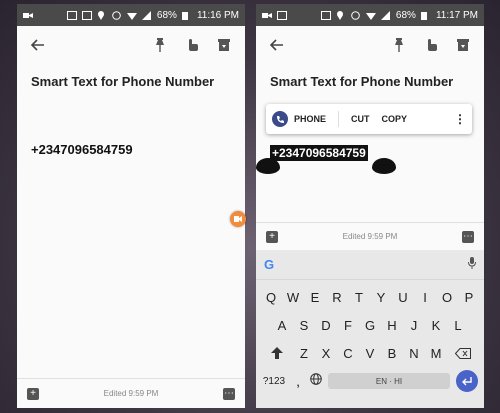 Image resolution: width=500 pixels, height=413 pixels. Describe the element at coordinates (337, 297) in the screenshot. I see `key: R` at that location.